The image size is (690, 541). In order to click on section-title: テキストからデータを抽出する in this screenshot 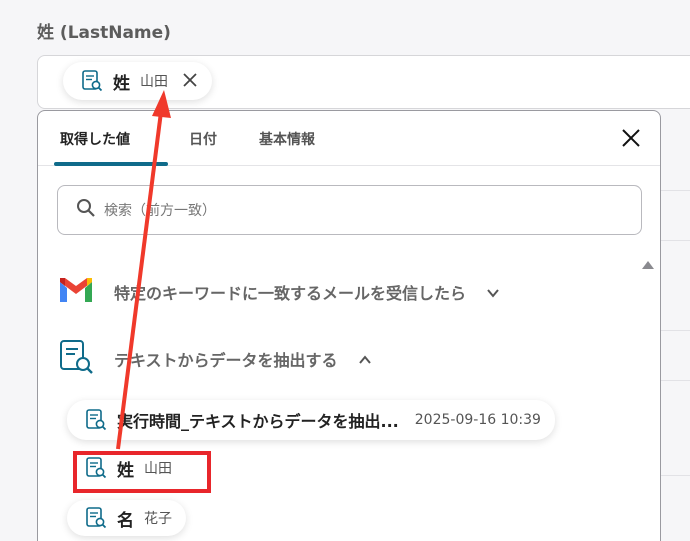, I will do `click(226, 360)`.